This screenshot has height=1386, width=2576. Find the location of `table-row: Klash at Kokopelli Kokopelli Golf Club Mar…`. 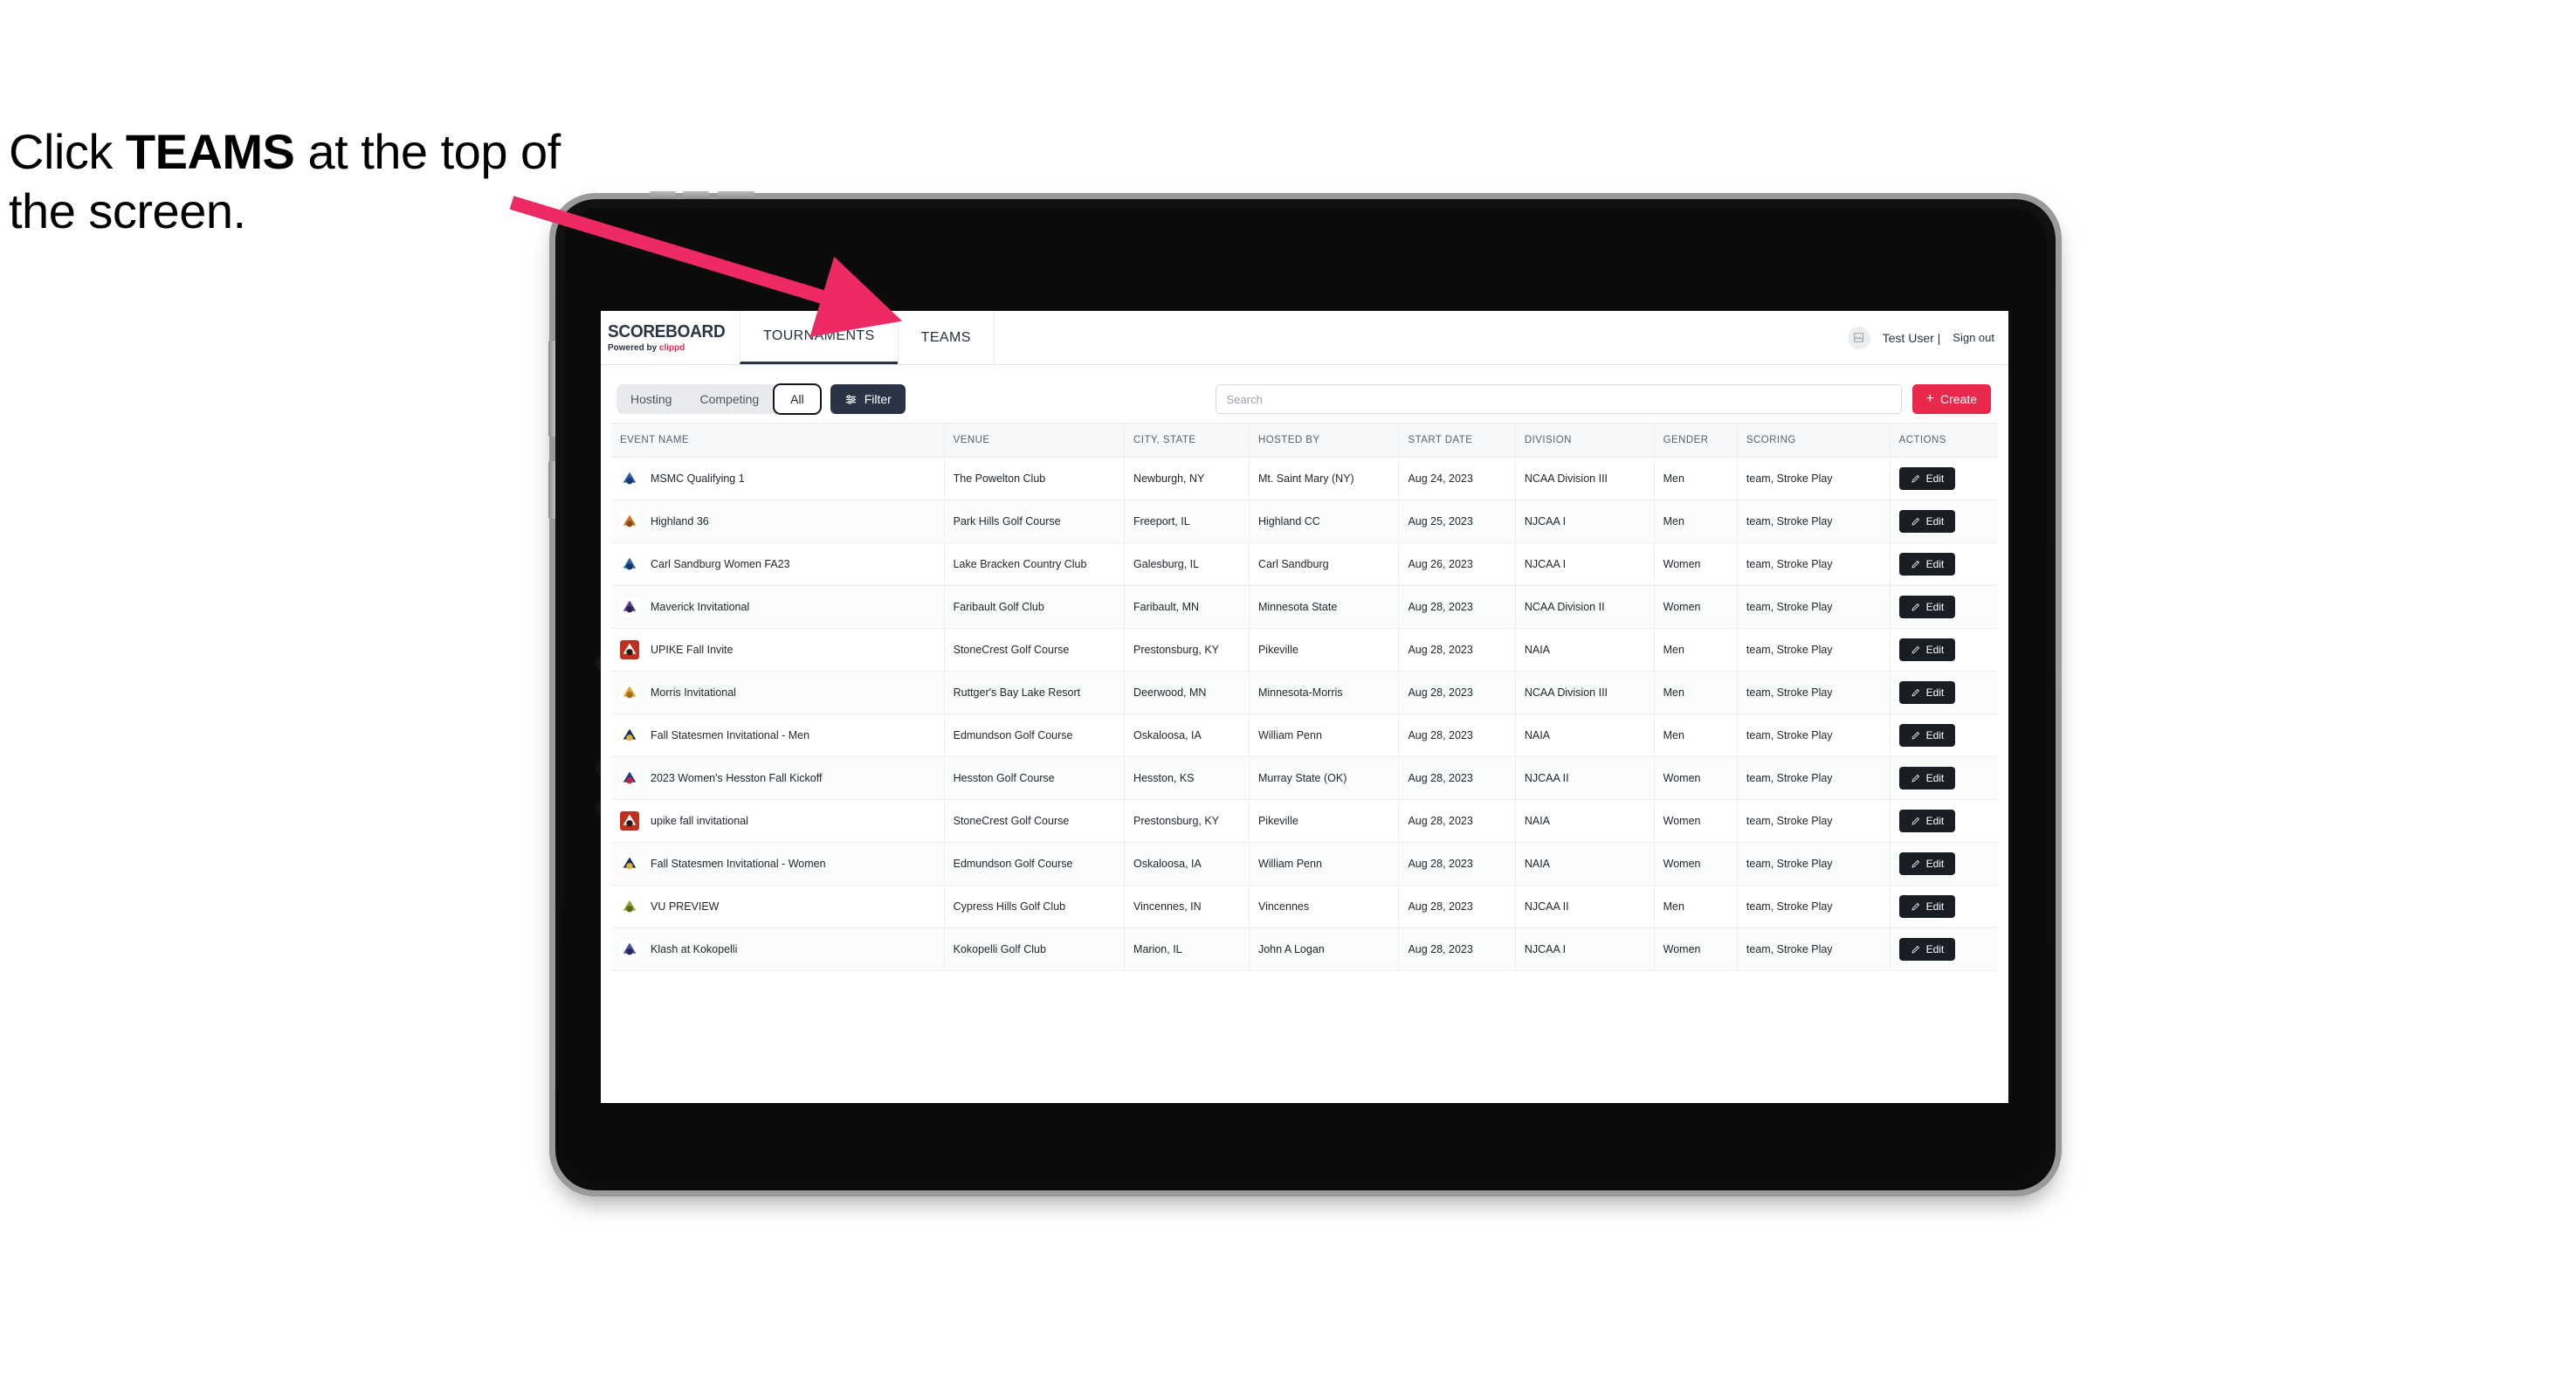

table-row: Klash at Kokopelli Kokopelli Golf Club Mar… is located at coordinates (1304, 949).